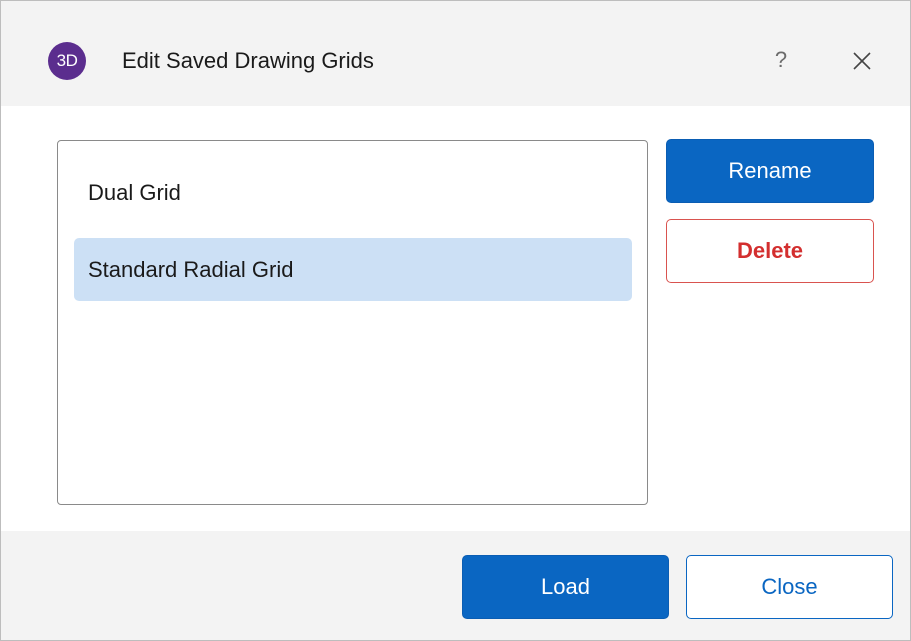 This screenshot has height=641, width=911. What do you see at coordinates (781, 60) in the screenshot?
I see `help-button: ?` at bounding box center [781, 60].